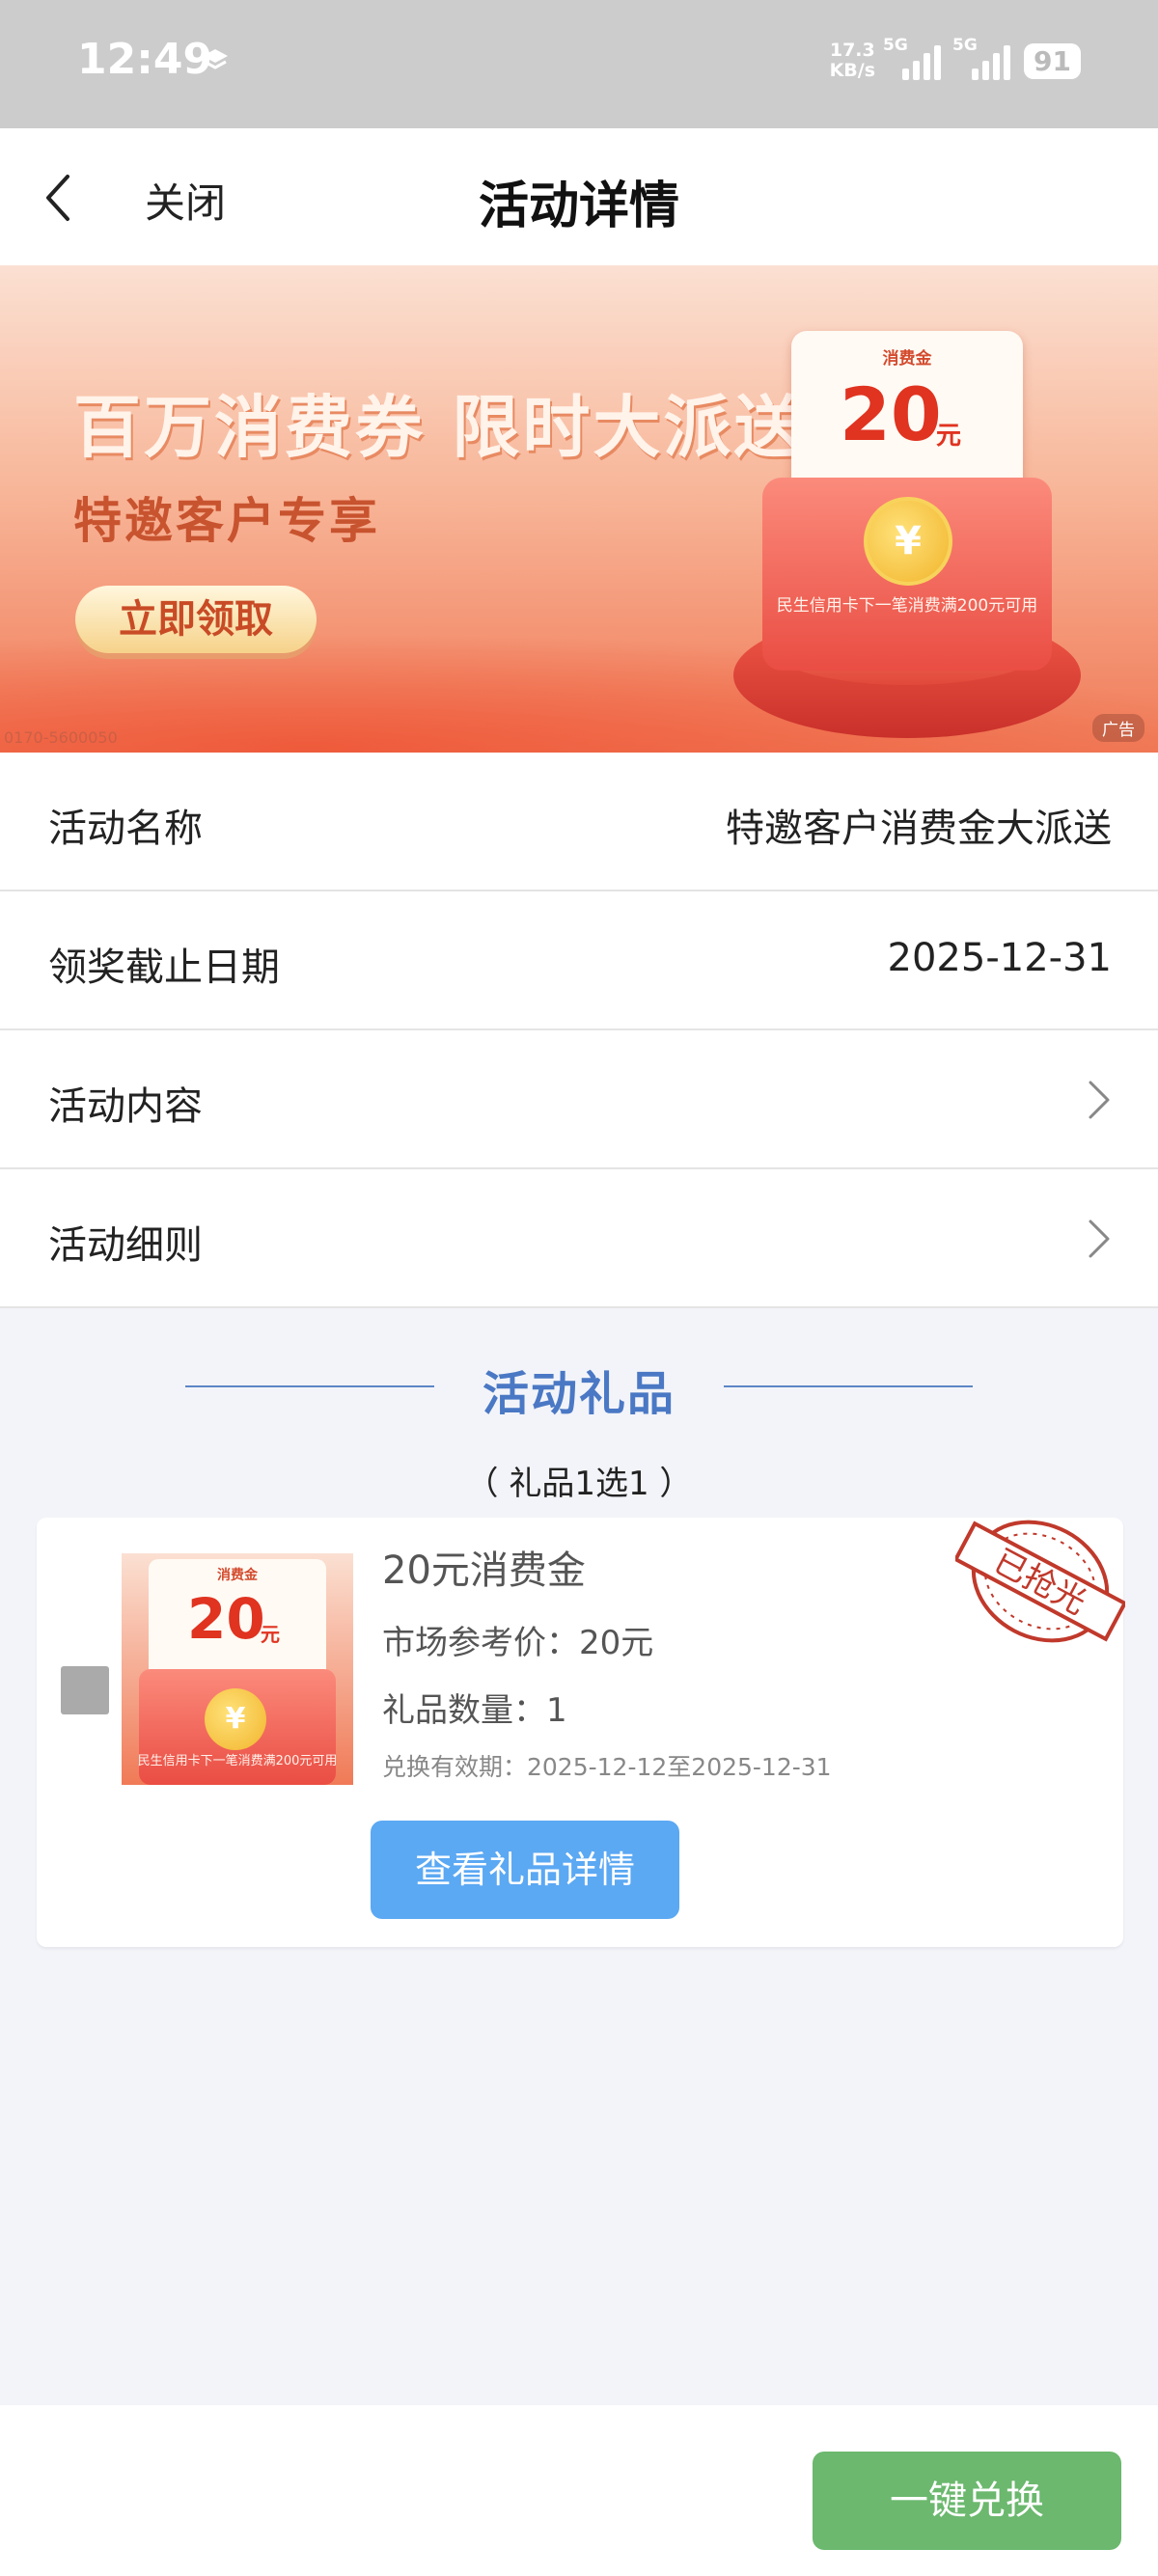 This screenshot has width=1158, height=2576. What do you see at coordinates (895, 45) in the screenshot?
I see `sim1-label: 5G` at bounding box center [895, 45].